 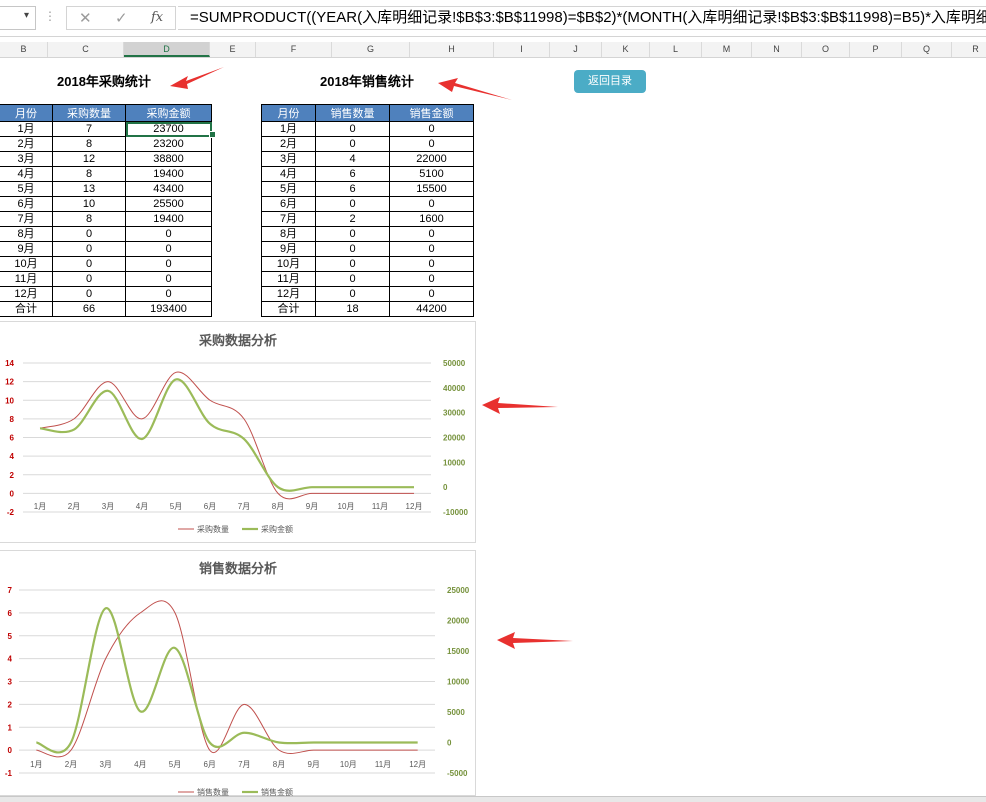 What do you see at coordinates (353, 219) in the screenshot?
I see `table-cell: 2` at bounding box center [353, 219].